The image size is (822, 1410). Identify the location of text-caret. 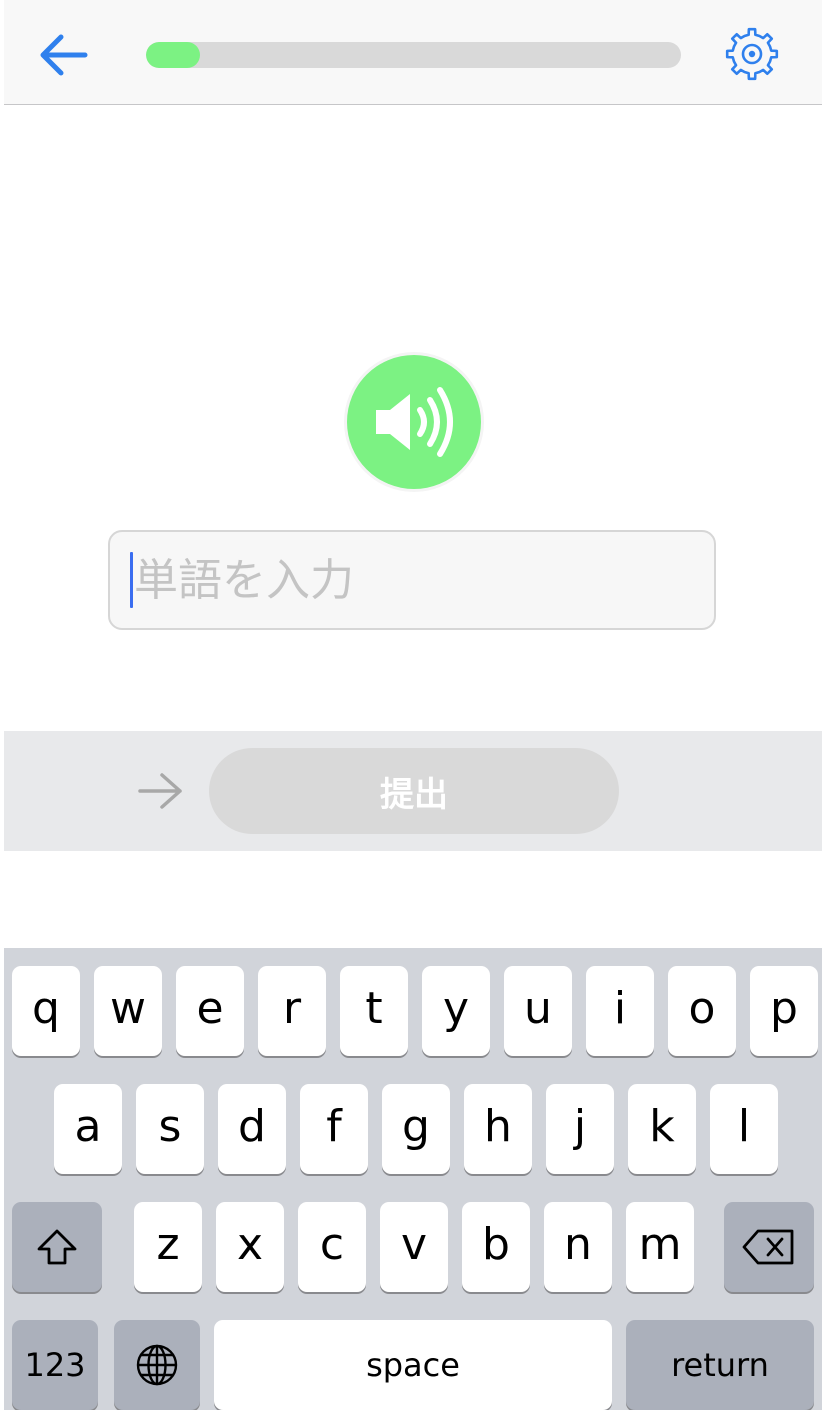
(131, 580).